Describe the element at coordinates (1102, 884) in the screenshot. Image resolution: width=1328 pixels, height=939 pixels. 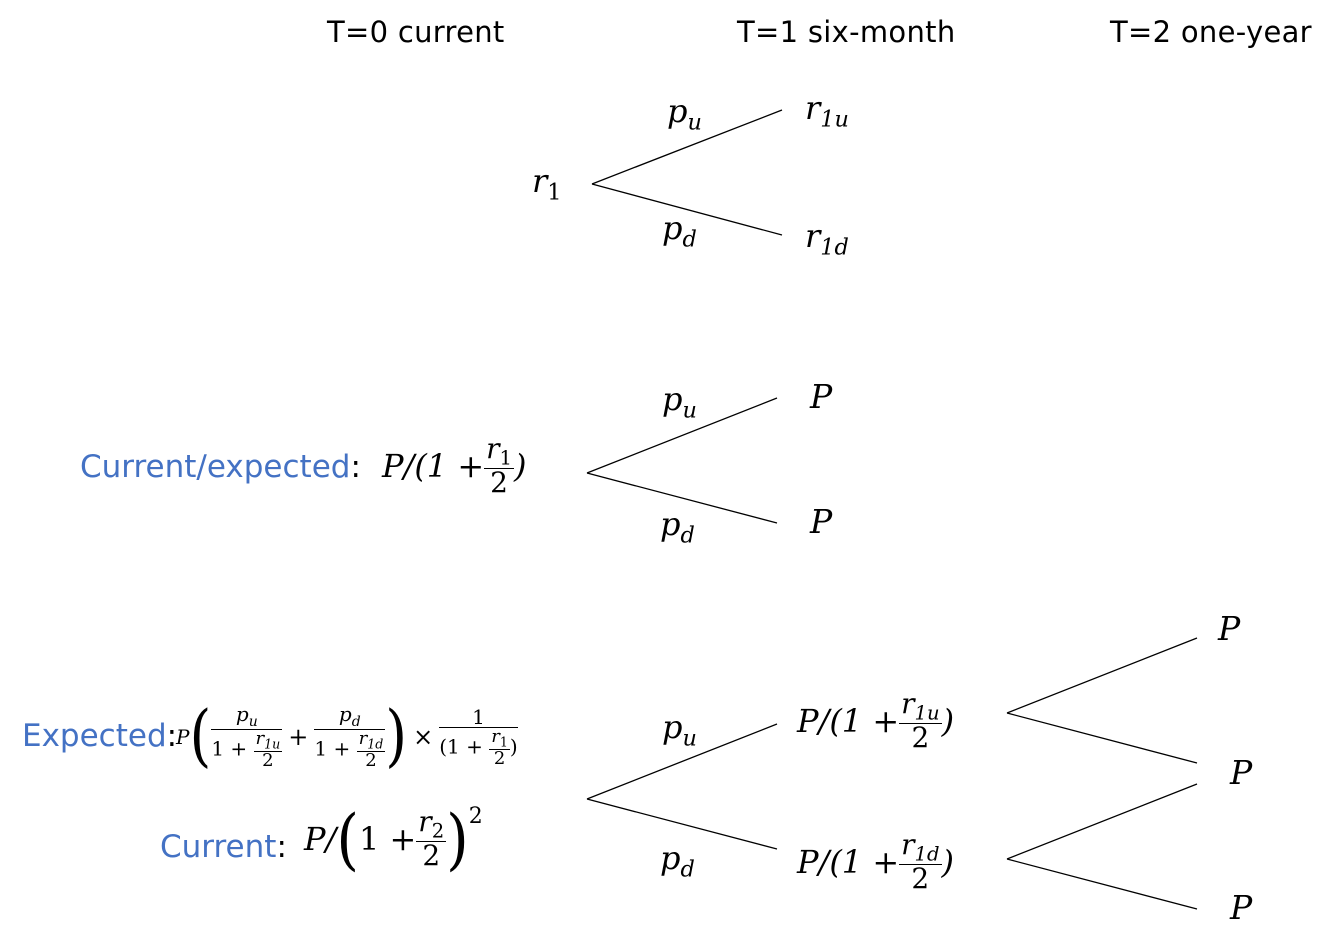
I see `tree3-lower-down-branch` at that location.